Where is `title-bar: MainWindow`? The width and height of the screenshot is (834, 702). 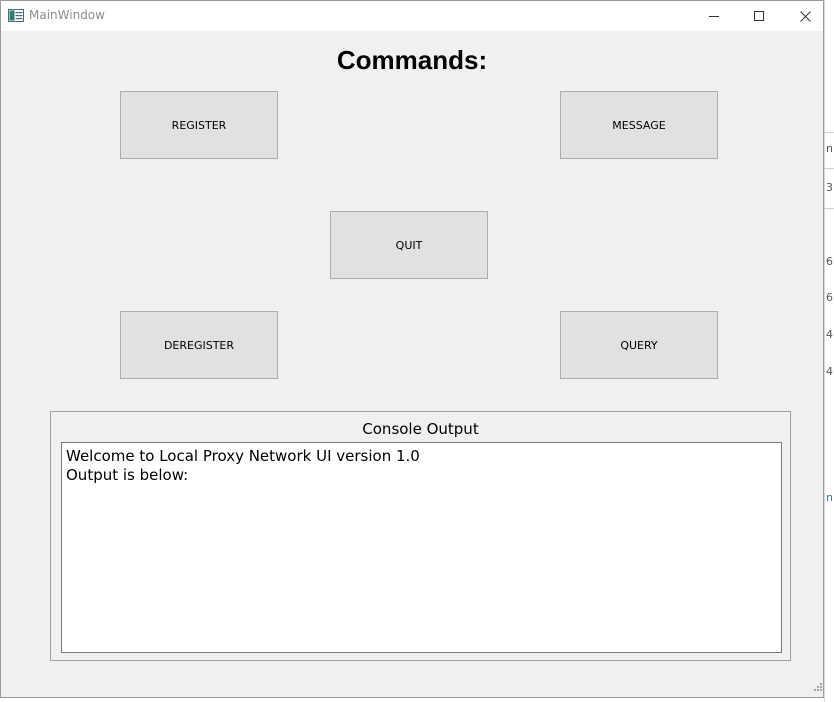
title-bar: MainWindow is located at coordinates (412, 16).